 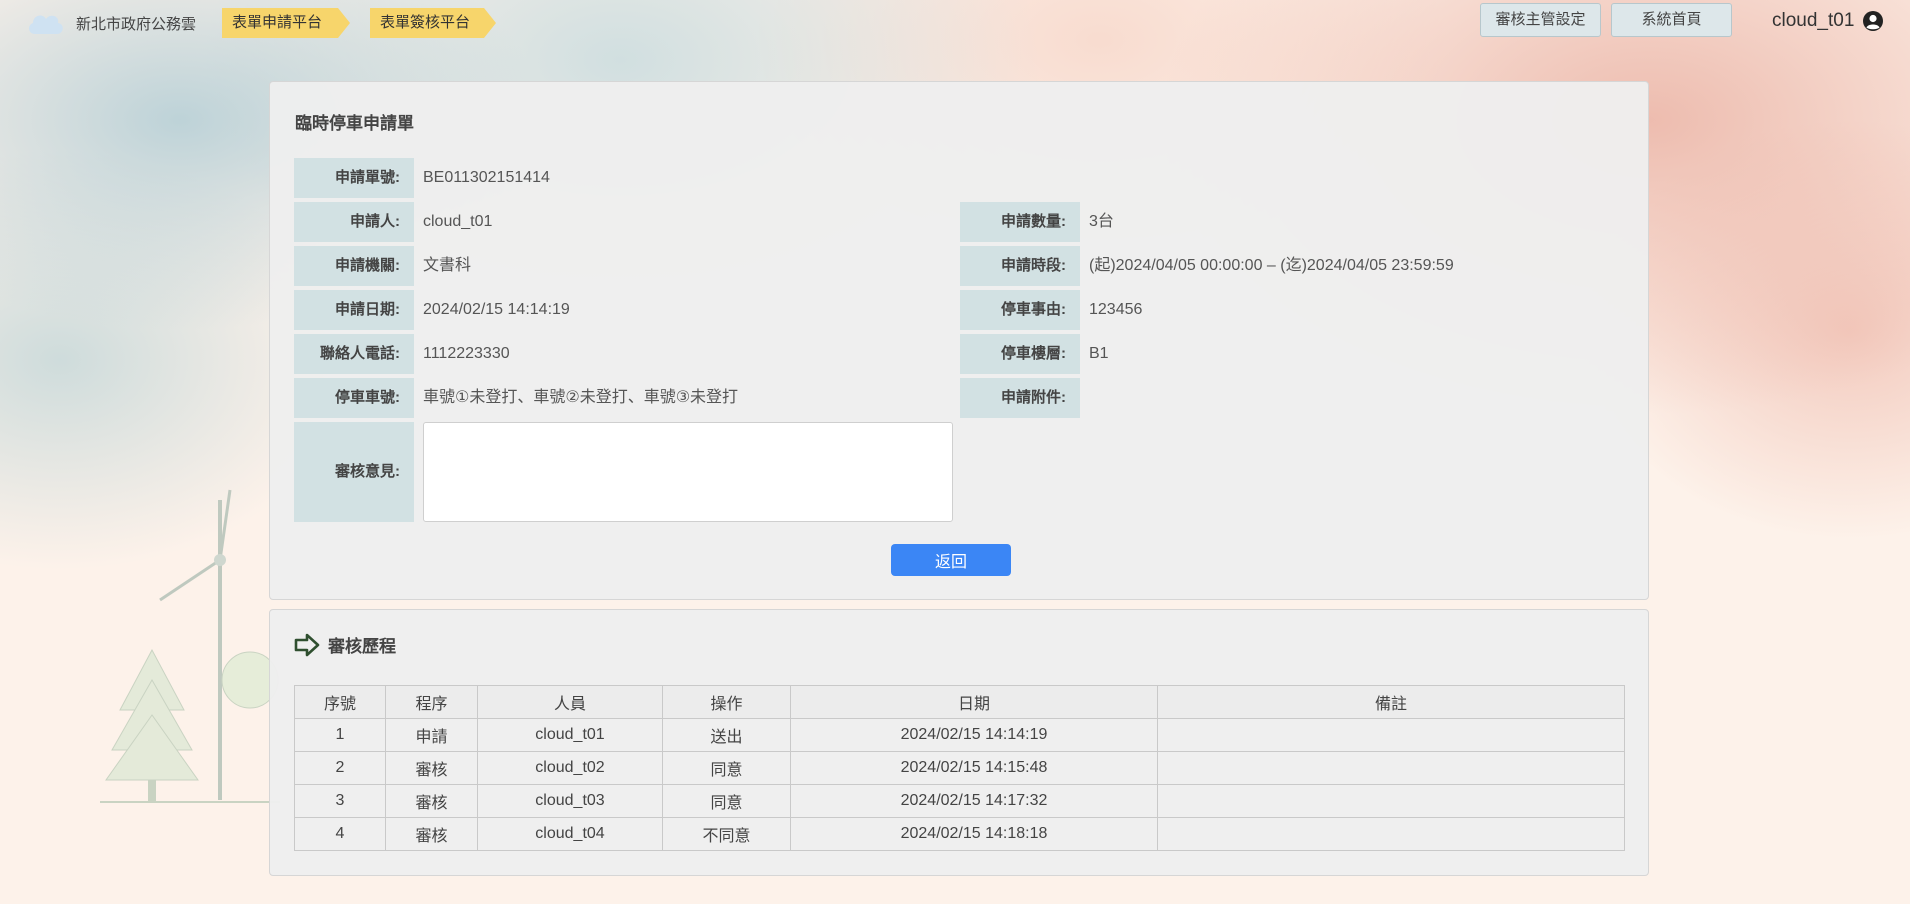 I want to click on field-value: B1, so click(x=1099, y=353).